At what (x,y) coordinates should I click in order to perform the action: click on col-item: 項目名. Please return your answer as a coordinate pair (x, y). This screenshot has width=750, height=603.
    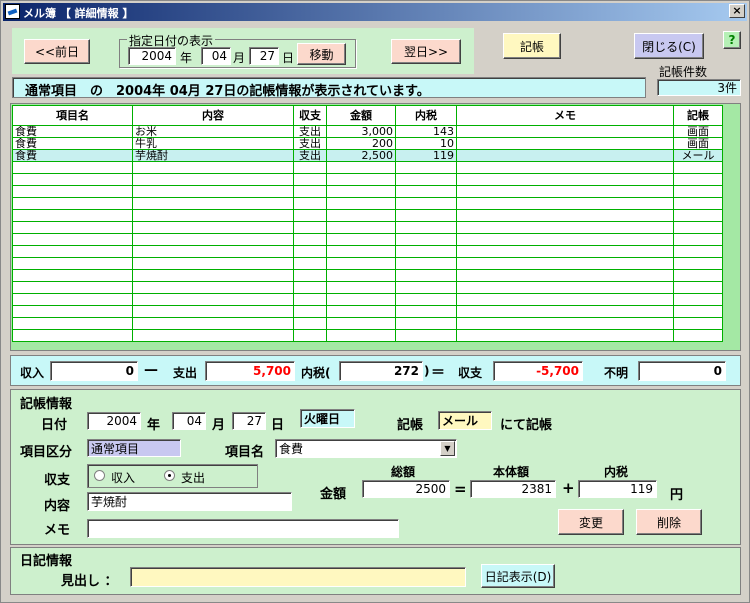
    Looking at the image, I should click on (72, 115).